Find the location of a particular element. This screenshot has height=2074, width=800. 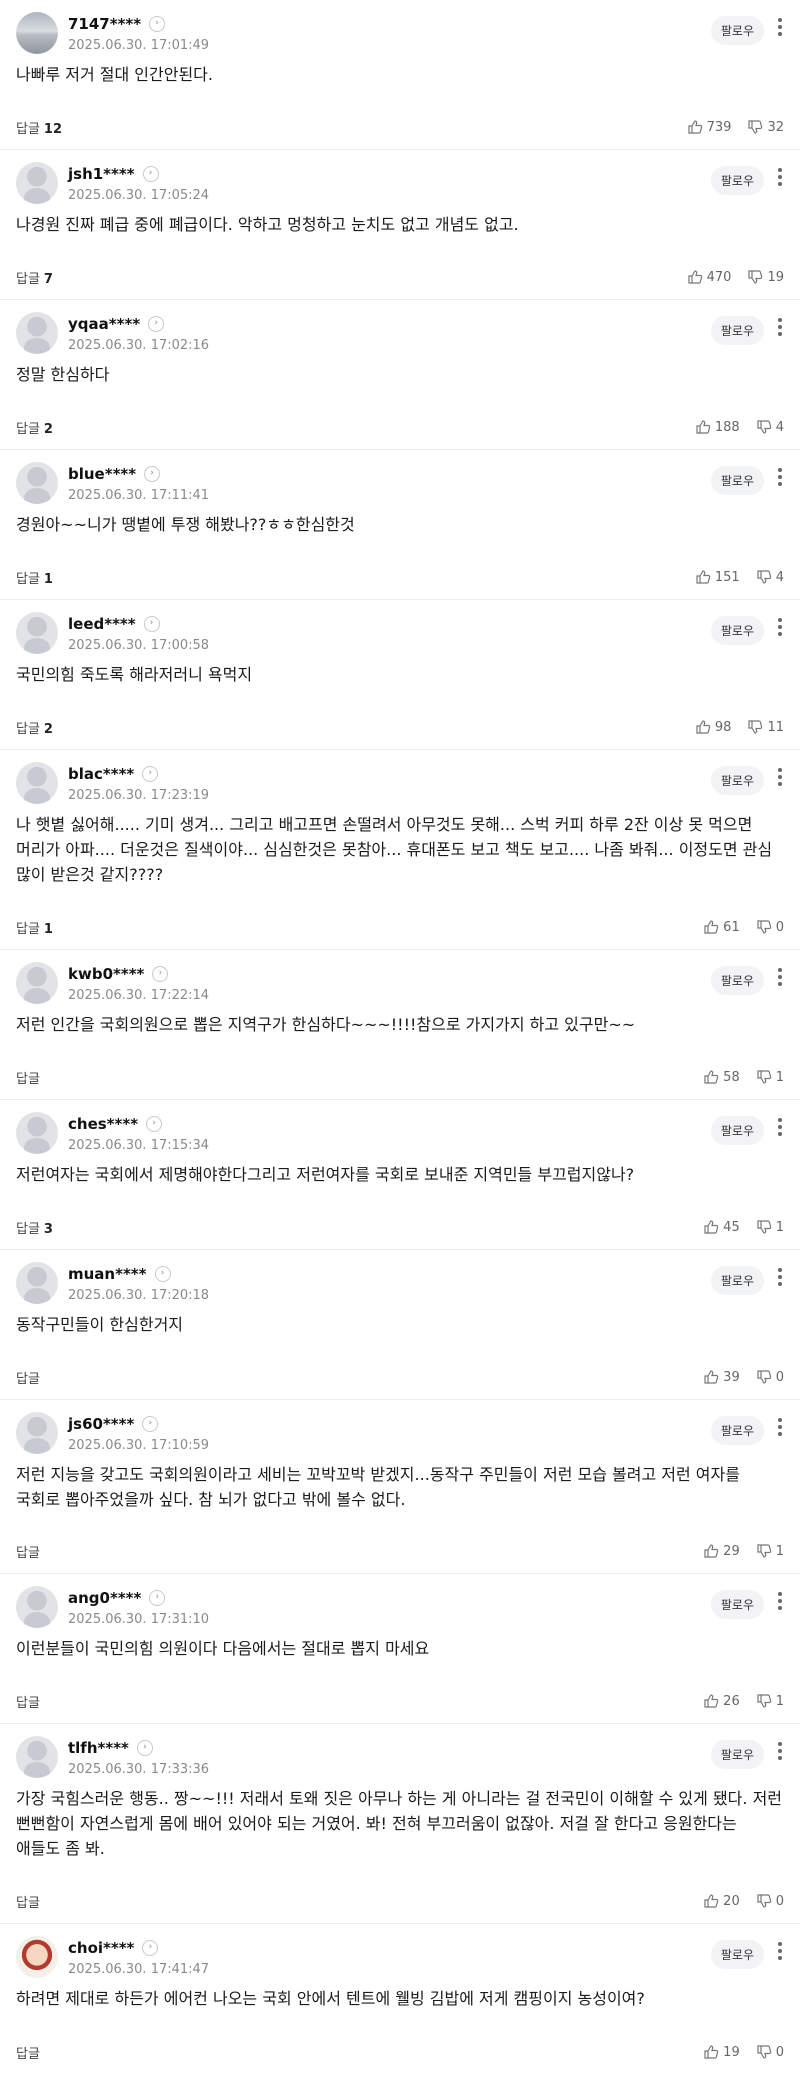

like-button: 61 is located at coordinates (721, 927).